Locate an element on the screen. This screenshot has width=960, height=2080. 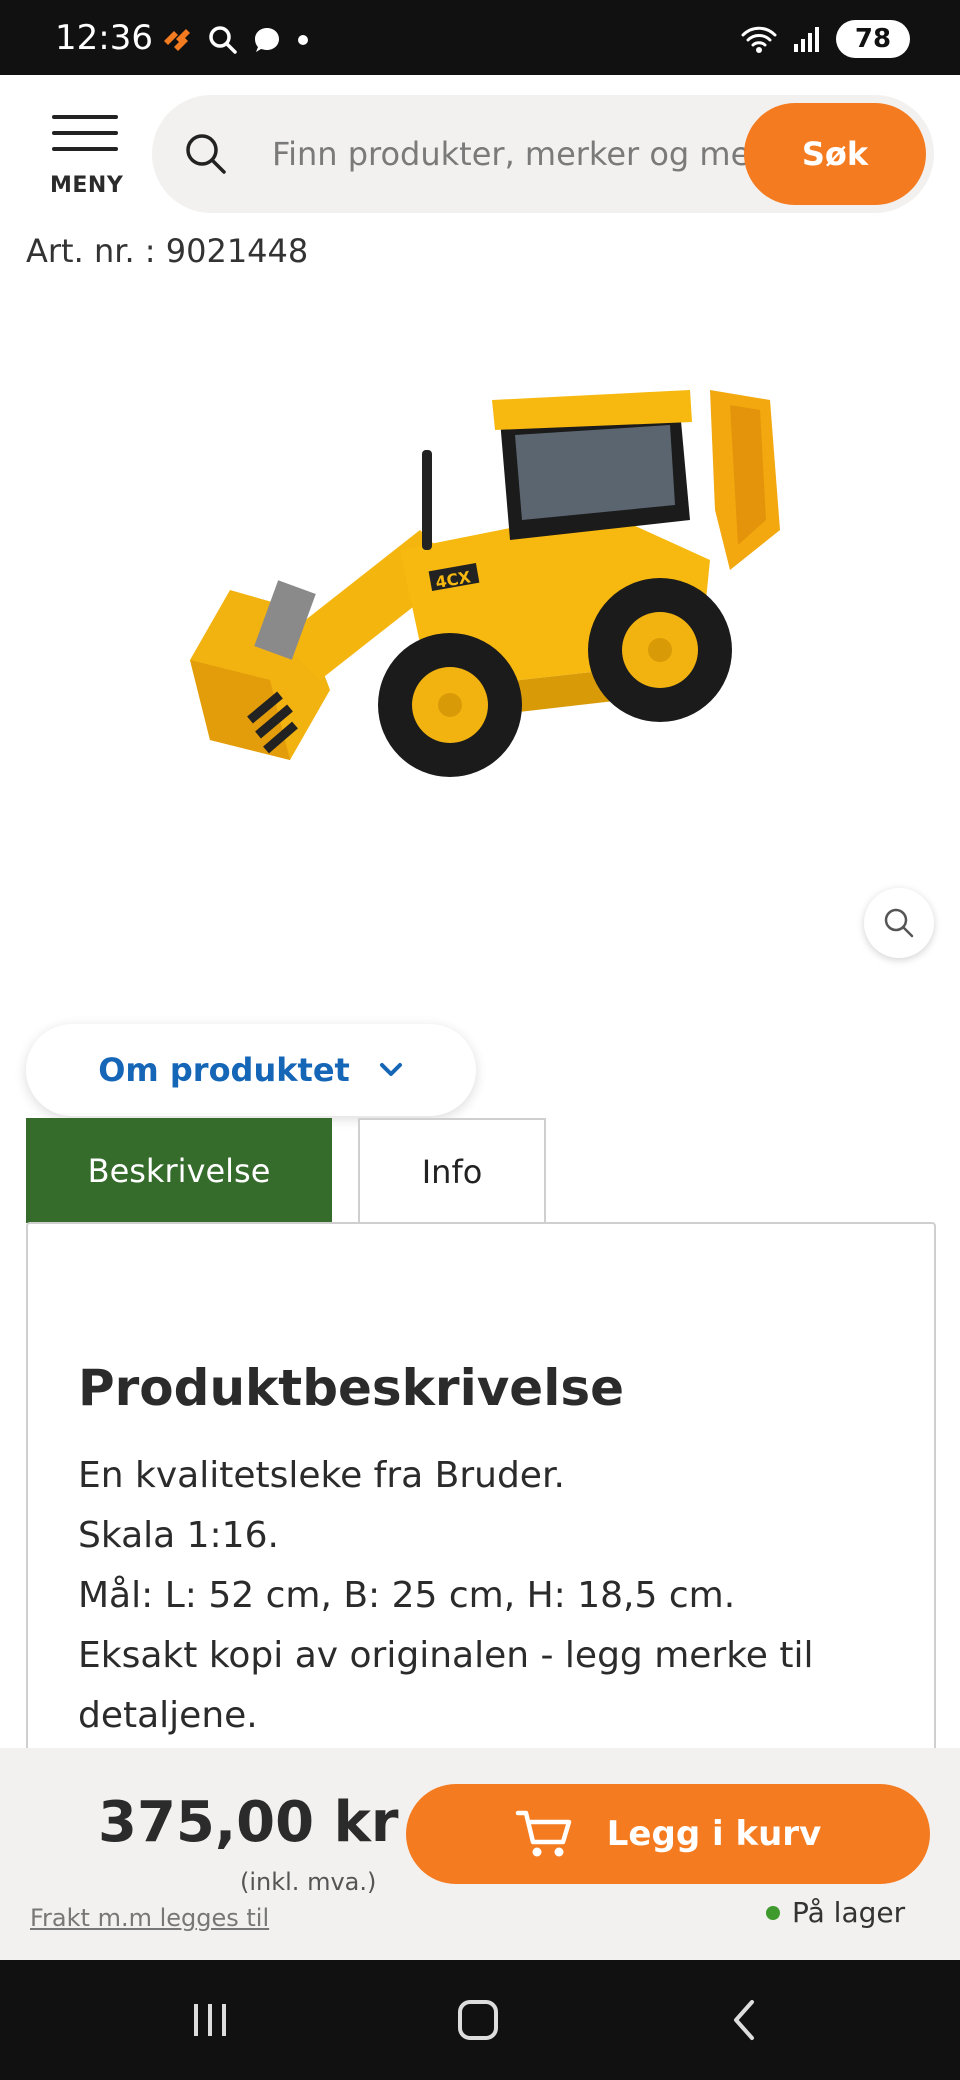
menu-label: MENY is located at coordinates (87, 185).